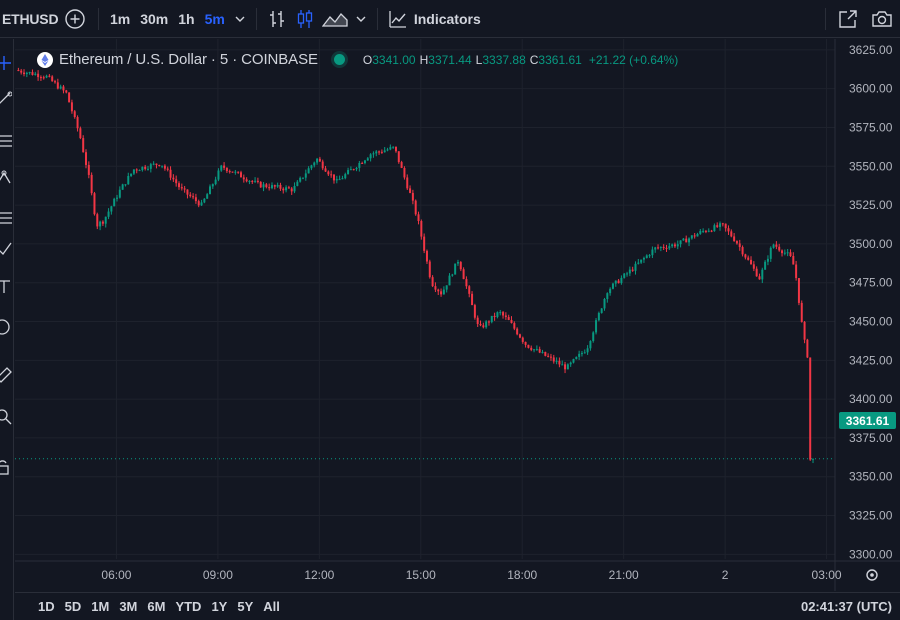 This screenshot has height=620, width=900. What do you see at coordinates (6, 327) in the screenshot?
I see `icons-tool-icon` at bounding box center [6, 327].